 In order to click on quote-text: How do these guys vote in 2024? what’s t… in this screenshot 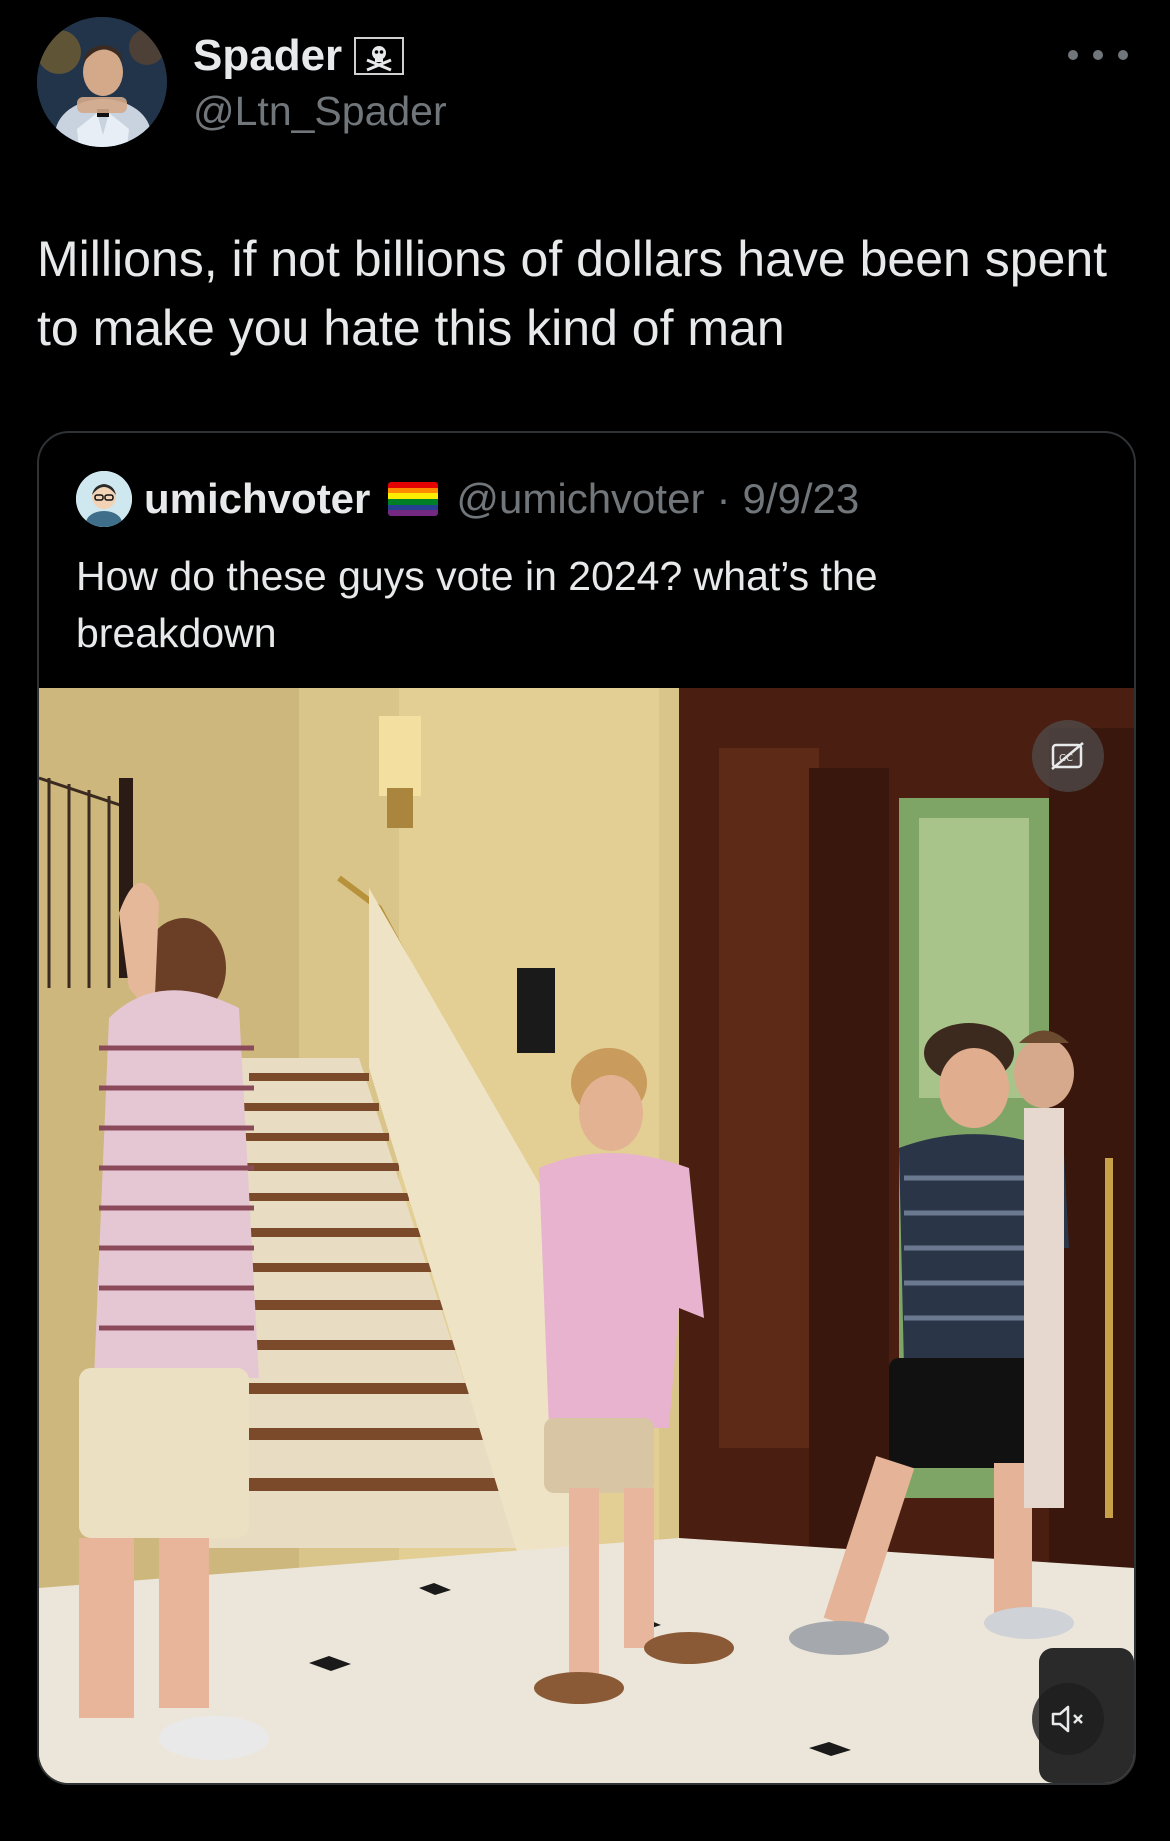, I will do `click(477, 604)`.